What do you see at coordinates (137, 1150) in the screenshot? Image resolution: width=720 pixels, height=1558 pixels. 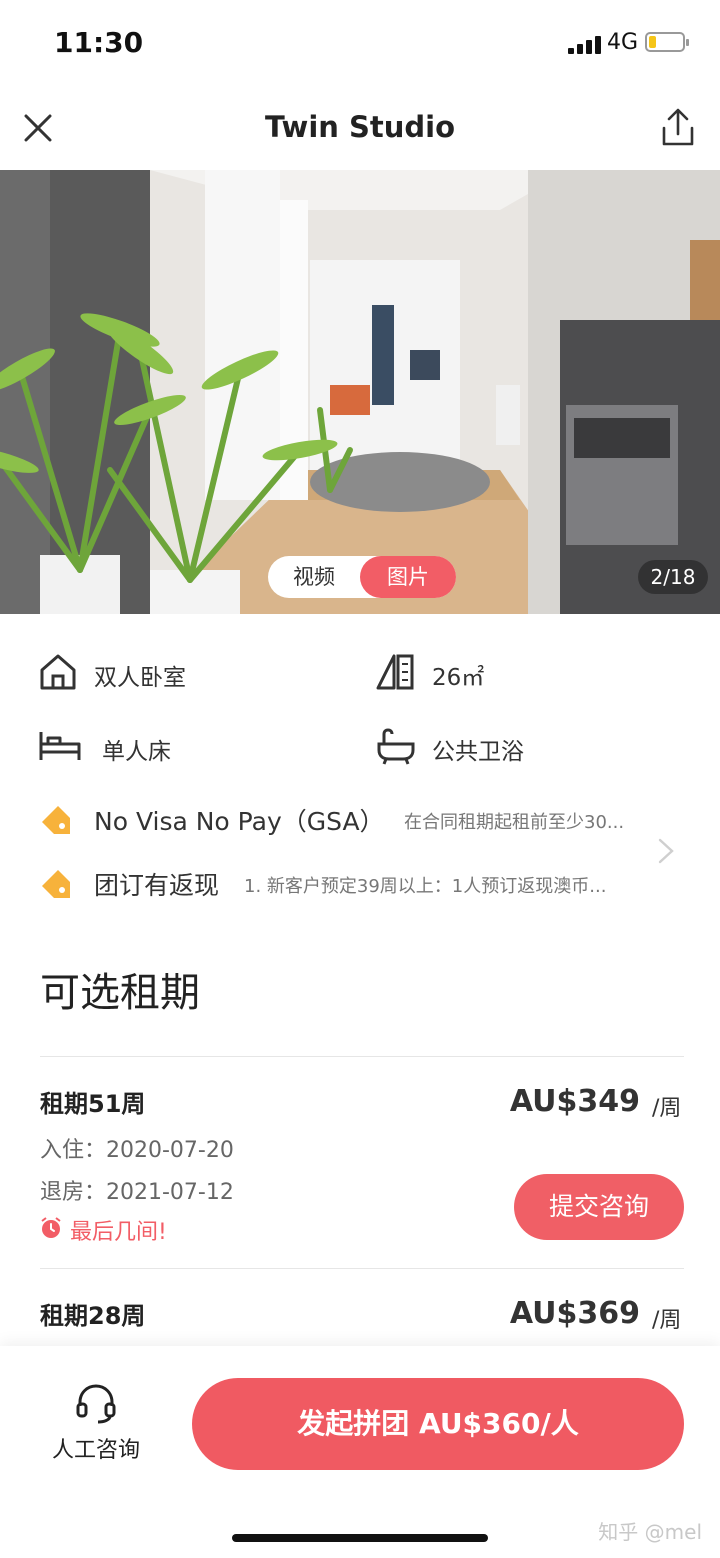 I see `check-in-date: 入住：2020-07-20` at bounding box center [137, 1150].